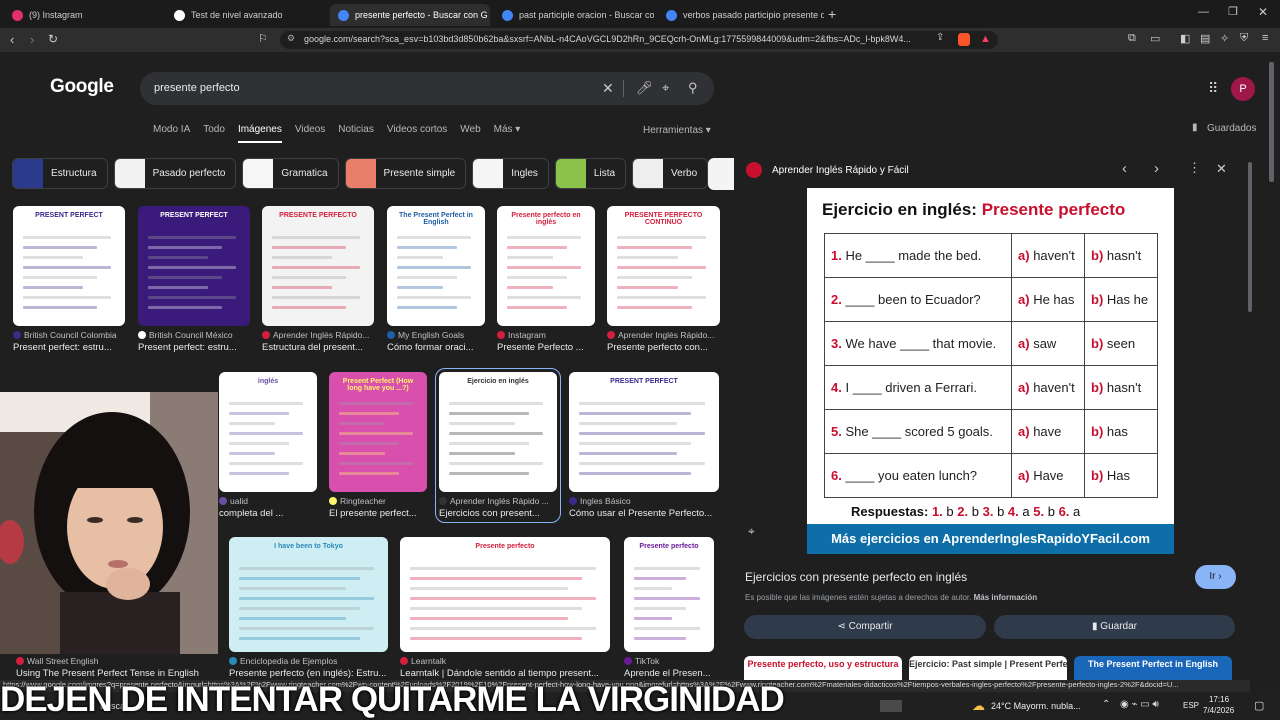 The width and height of the screenshot is (1280, 720). I want to click on notification-icon: ▢, so click(1259, 705).